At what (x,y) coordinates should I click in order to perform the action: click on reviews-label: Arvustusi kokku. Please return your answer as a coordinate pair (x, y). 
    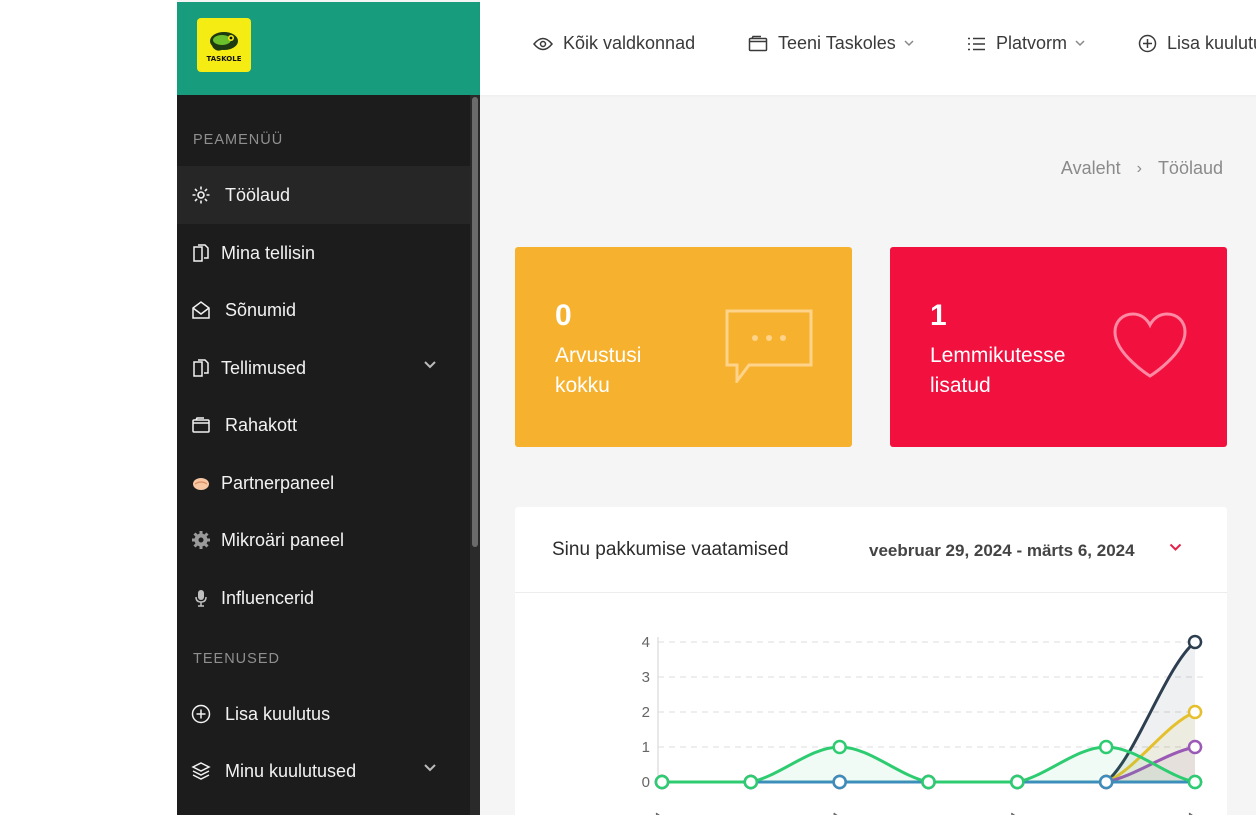
    Looking at the image, I should click on (598, 370).